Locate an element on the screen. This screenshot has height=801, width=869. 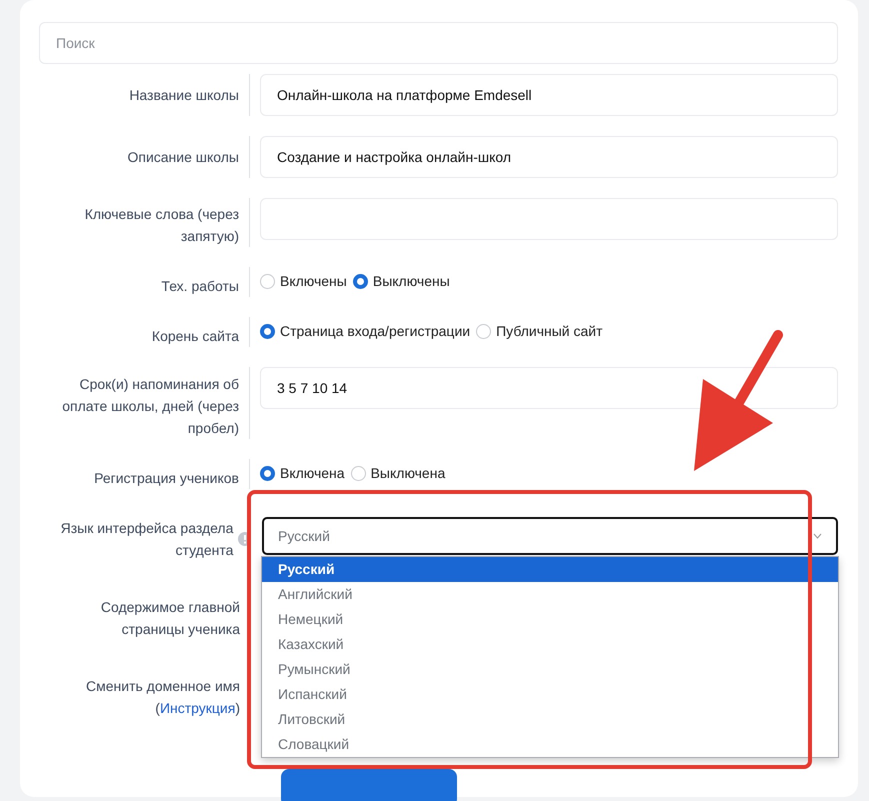
radio-option: Публичный сайт is located at coordinates (539, 331).